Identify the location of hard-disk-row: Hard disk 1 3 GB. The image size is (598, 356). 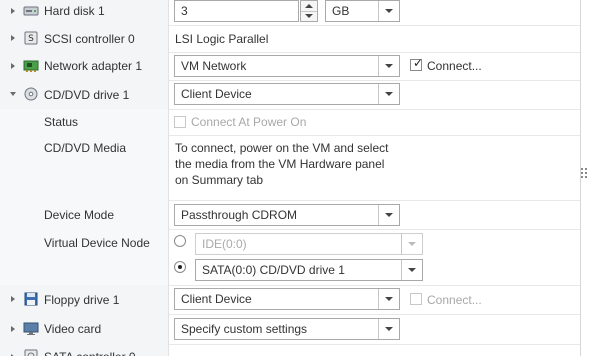
(290, 13).